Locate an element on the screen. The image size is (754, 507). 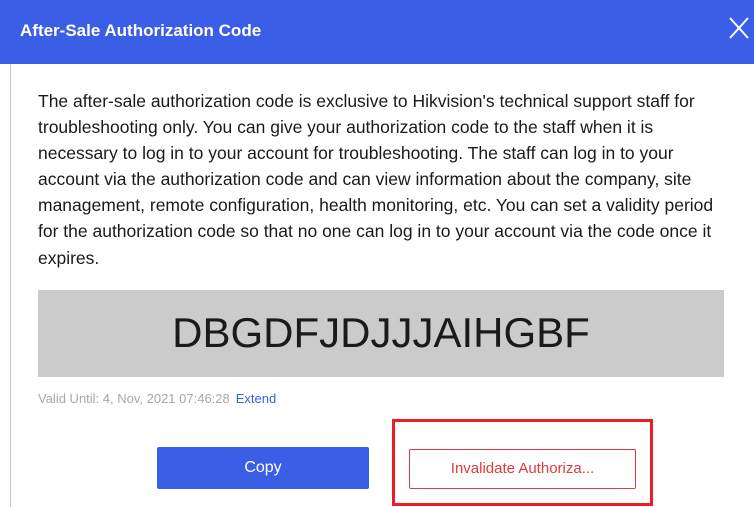
validity-row: Valid Until: 4, Nov, 2021 07:46:28 Extend is located at coordinates (157, 398).